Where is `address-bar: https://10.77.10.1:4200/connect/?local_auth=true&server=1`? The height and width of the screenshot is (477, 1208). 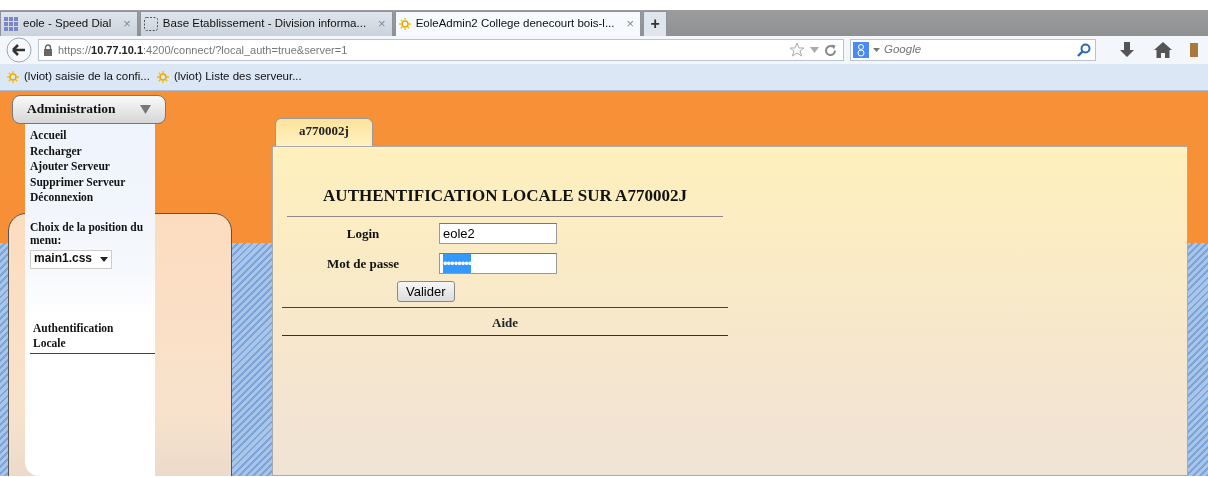
address-bar: https://10.77.10.1:4200/connect/?local_auth=true&server=1 is located at coordinates (441, 50).